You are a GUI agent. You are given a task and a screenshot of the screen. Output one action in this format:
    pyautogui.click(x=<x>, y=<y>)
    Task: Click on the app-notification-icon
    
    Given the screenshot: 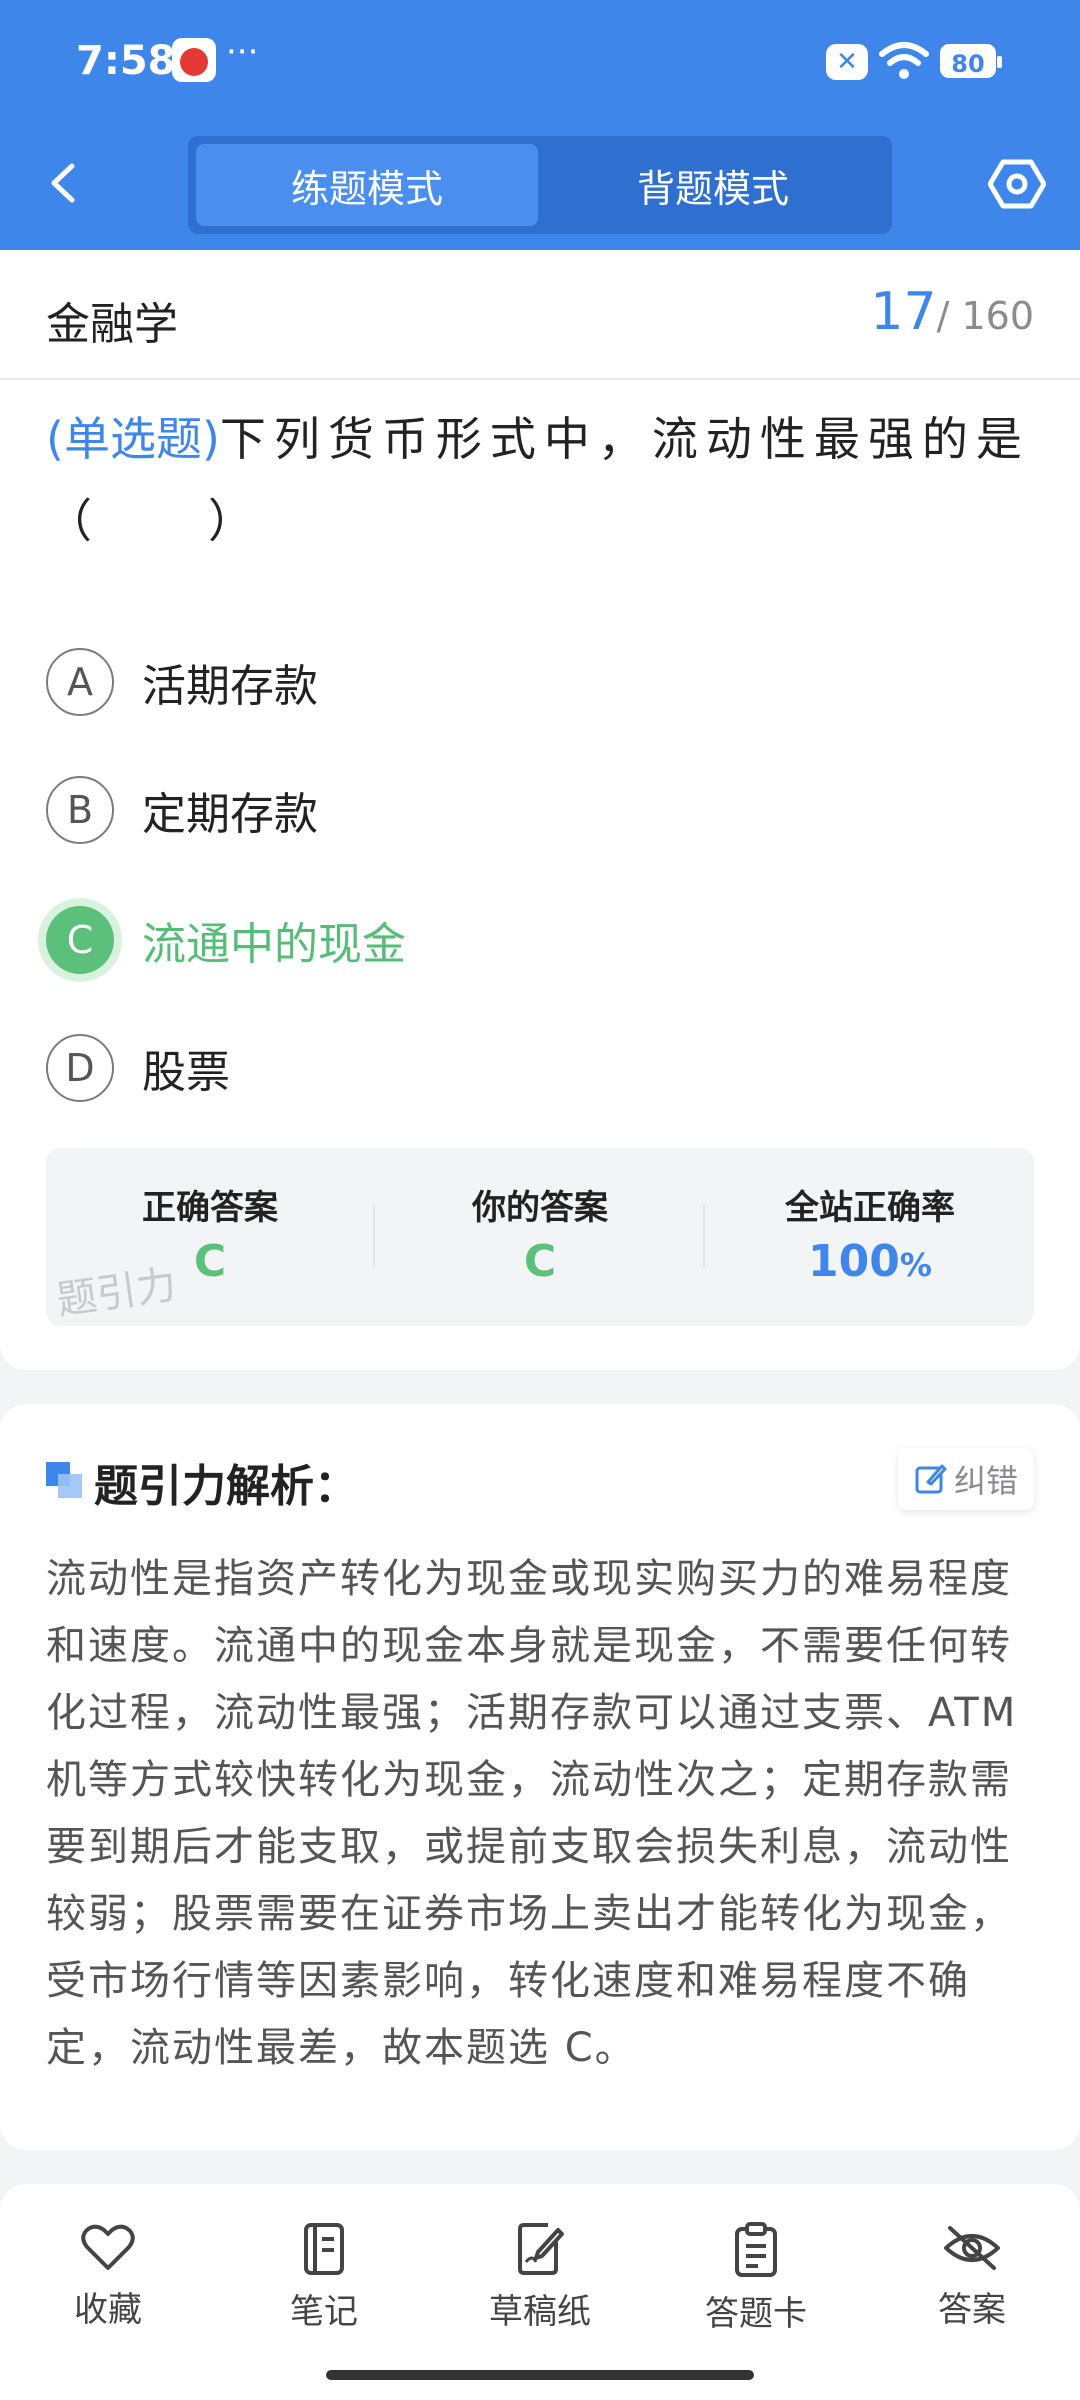 What is the action you would take?
    pyautogui.click(x=194, y=60)
    